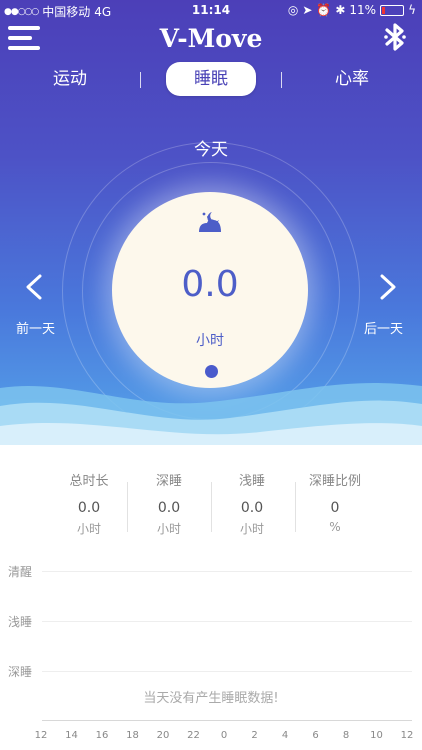 This screenshot has height=750, width=422. Describe the element at coordinates (293, 10) in the screenshot. I see `lock-rotation-icon: ◎` at that location.